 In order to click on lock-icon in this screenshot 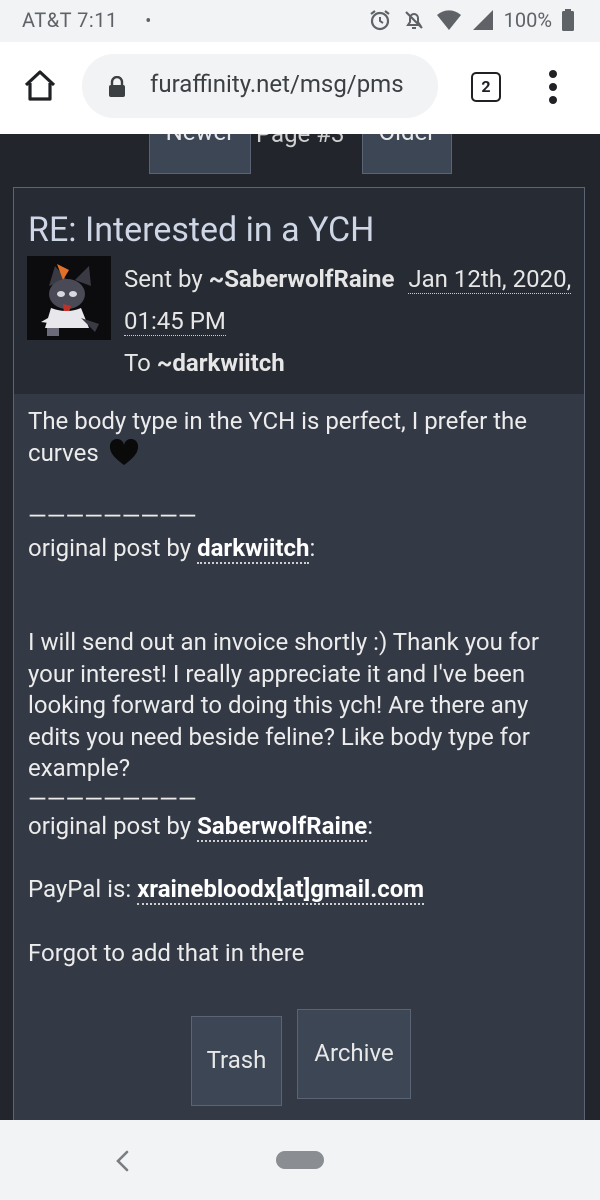, I will do `click(117, 86)`.